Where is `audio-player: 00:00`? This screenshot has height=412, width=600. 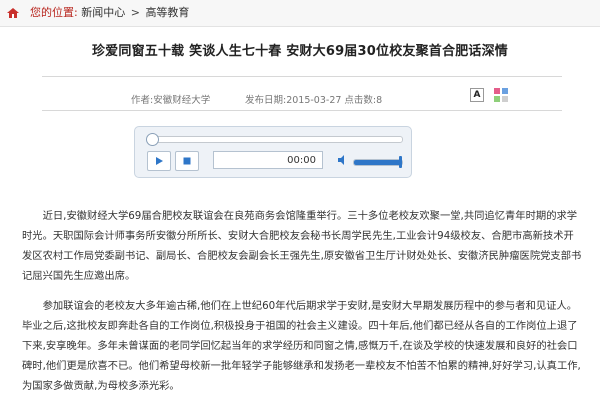 audio-player: 00:00 is located at coordinates (273, 152).